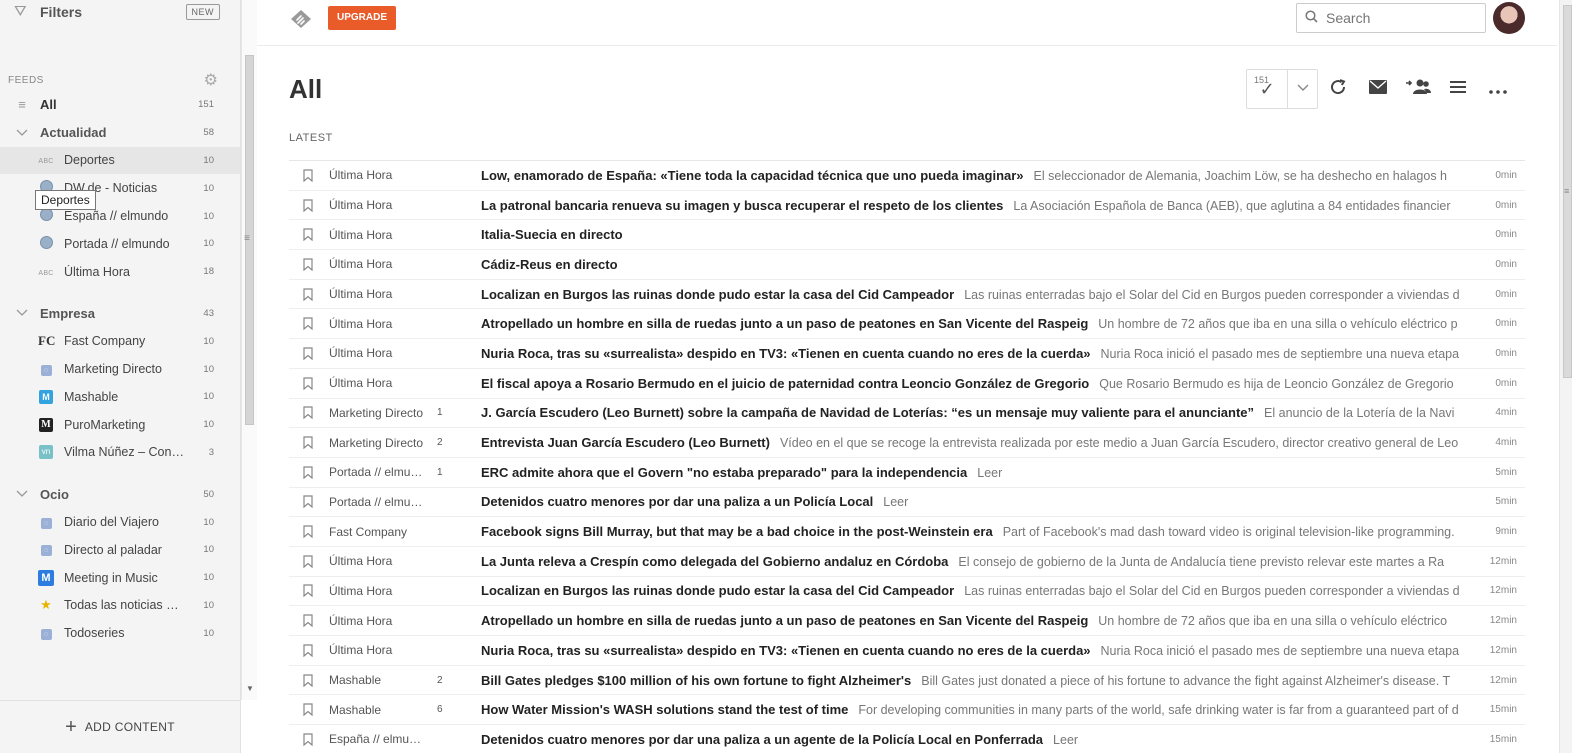 This screenshot has width=1584, height=753. What do you see at coordinates (1391, 18) in the screenshot?
I see `search-box` at bounding box center [1391, 18].